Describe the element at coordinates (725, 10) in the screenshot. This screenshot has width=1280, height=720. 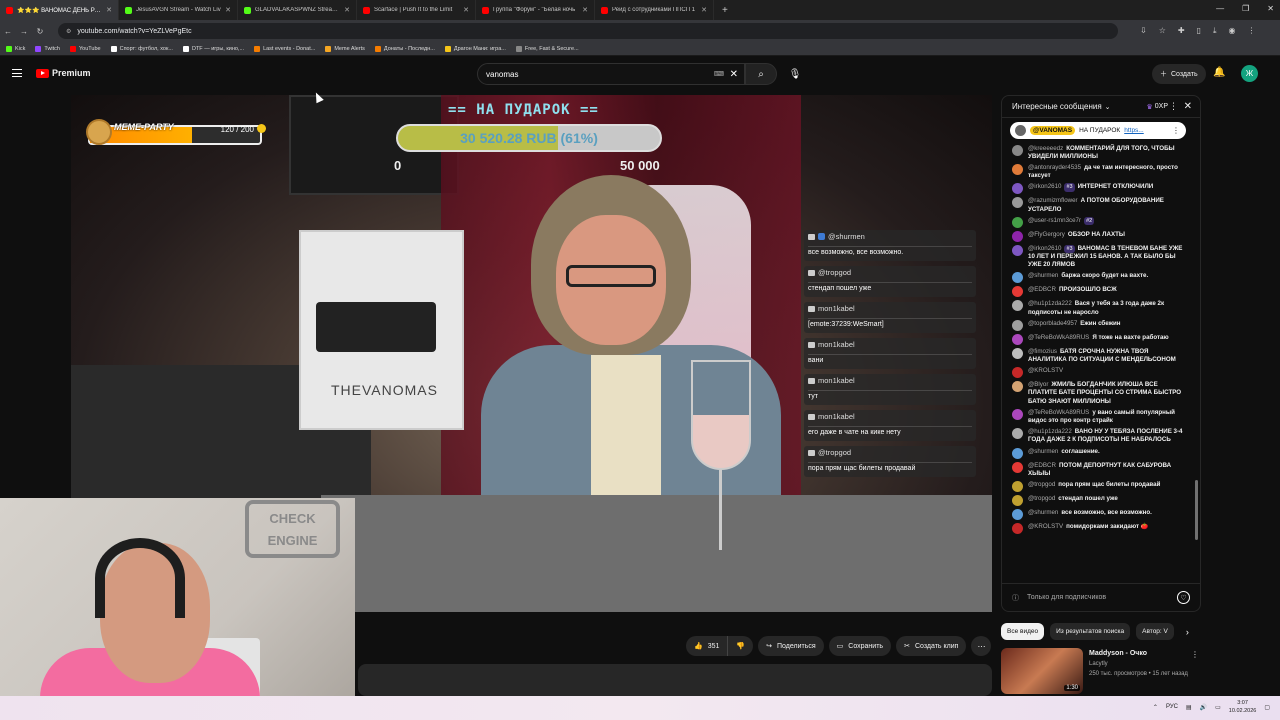
I see `new-tab-button: +` at that location.